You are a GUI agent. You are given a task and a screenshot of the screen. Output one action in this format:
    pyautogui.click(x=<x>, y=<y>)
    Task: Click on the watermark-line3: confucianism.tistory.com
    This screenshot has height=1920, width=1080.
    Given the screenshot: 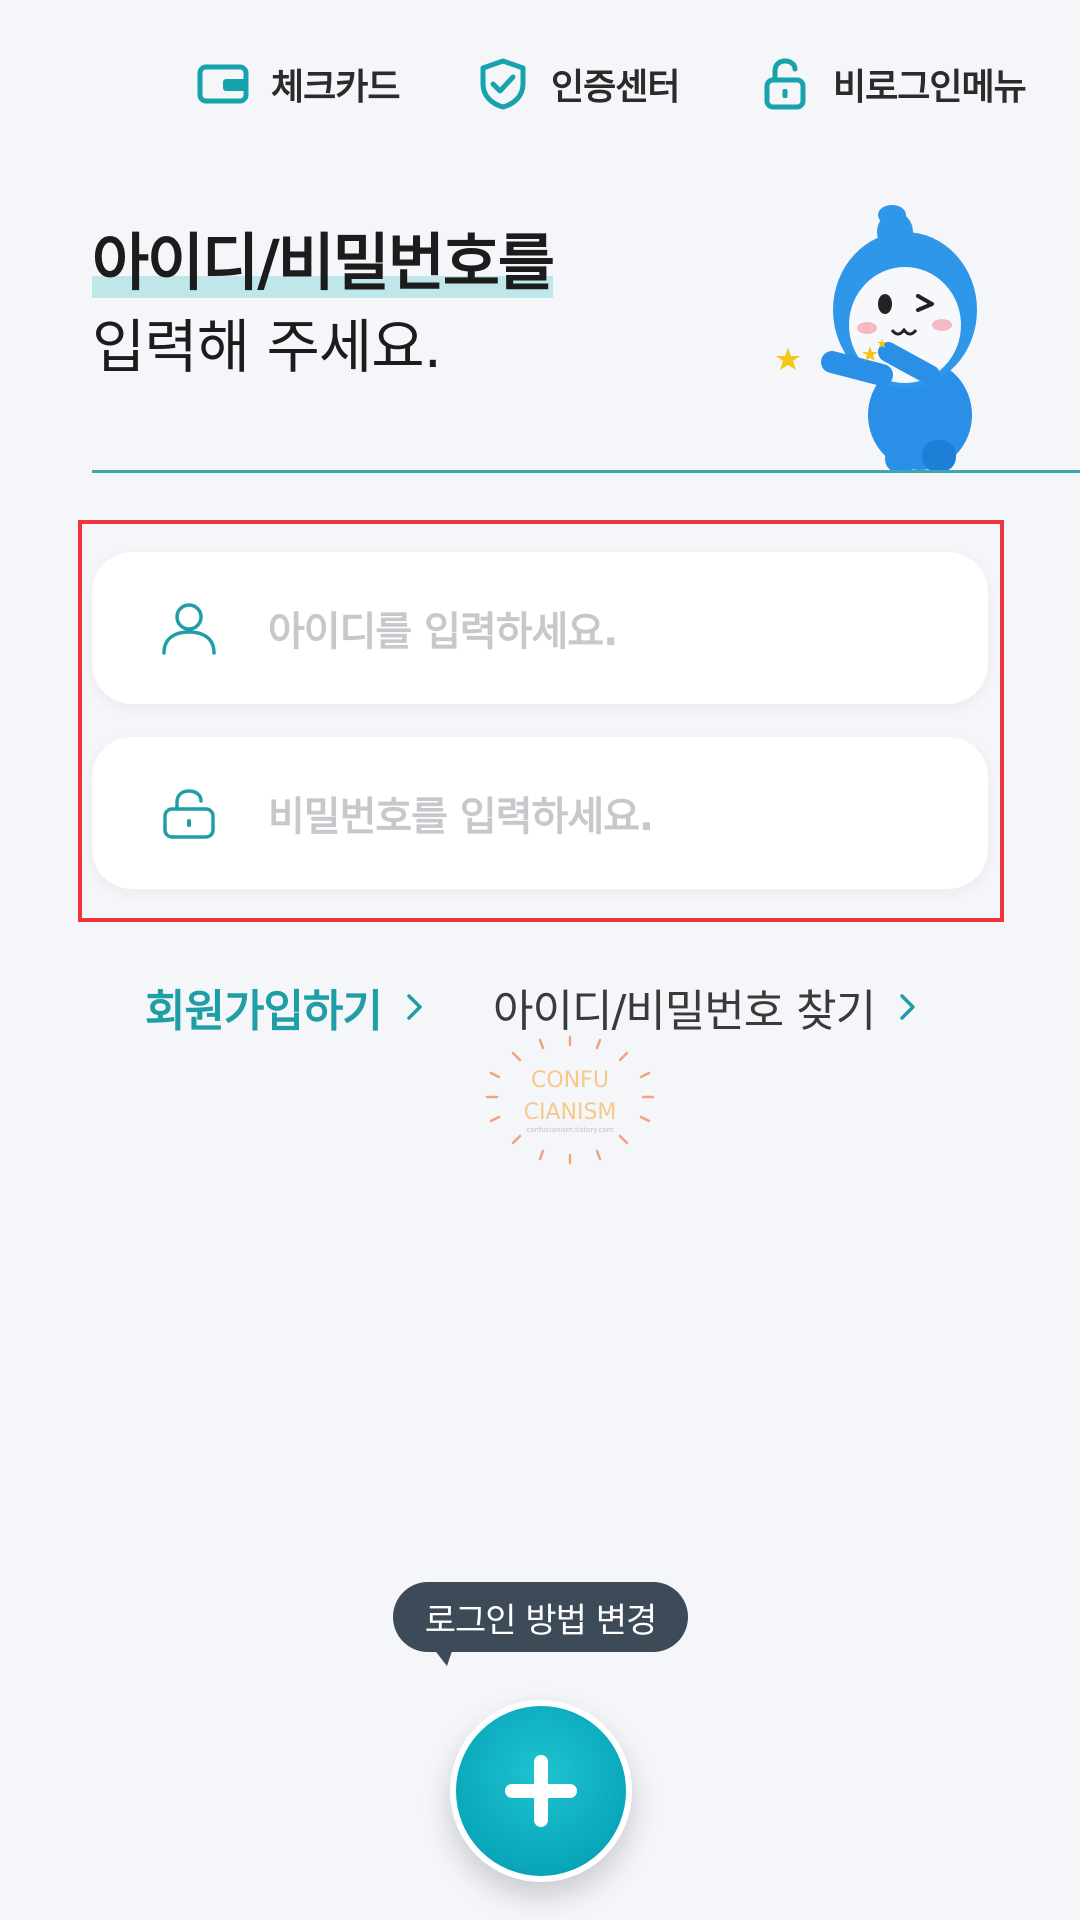 What is the action you would take?
    pyautogui.click(x=569, y=1130)
    